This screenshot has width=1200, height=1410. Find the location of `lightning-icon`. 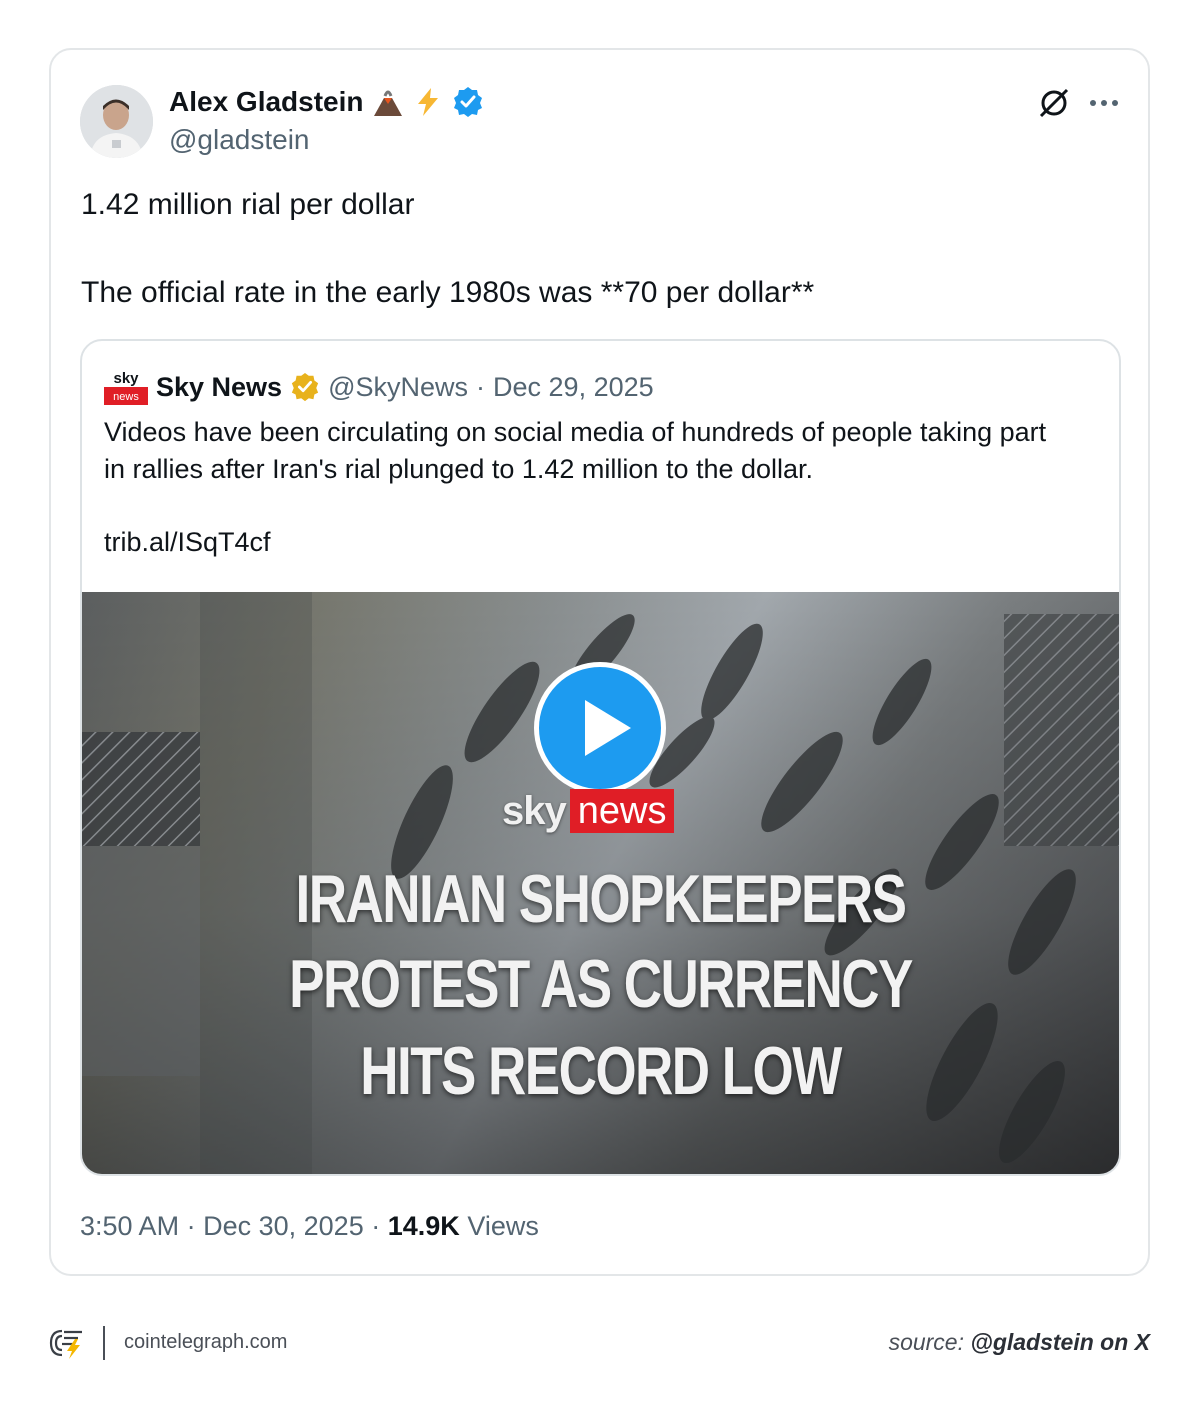

lightning-icon is located at coordinates (428, 102).